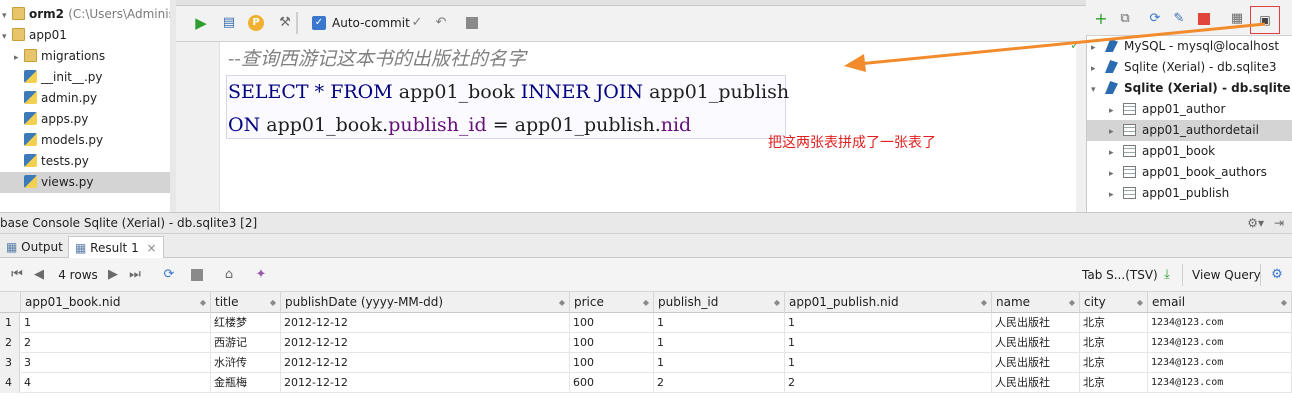 This screenshot has width=1292, height=413. Describe the element at coordinates (116, 302) in the screenshot. I see `column-header-app01-book-nid: app01_book.nid ◆` at that location.